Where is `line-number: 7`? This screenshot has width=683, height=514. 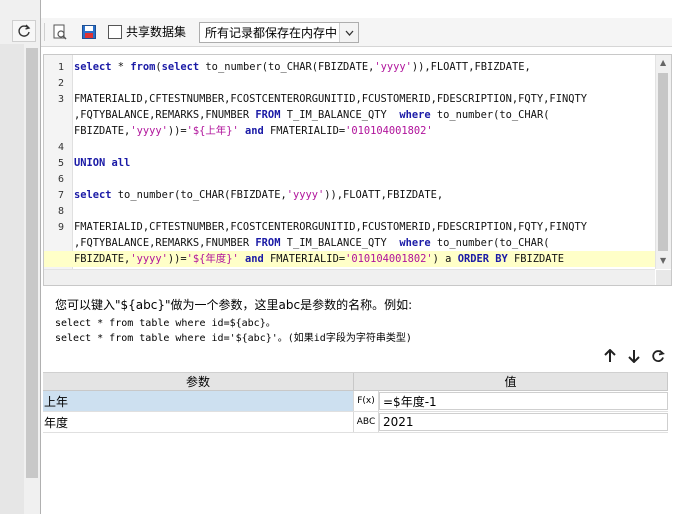
line-number: 7 is located at coordinates (60, 195).